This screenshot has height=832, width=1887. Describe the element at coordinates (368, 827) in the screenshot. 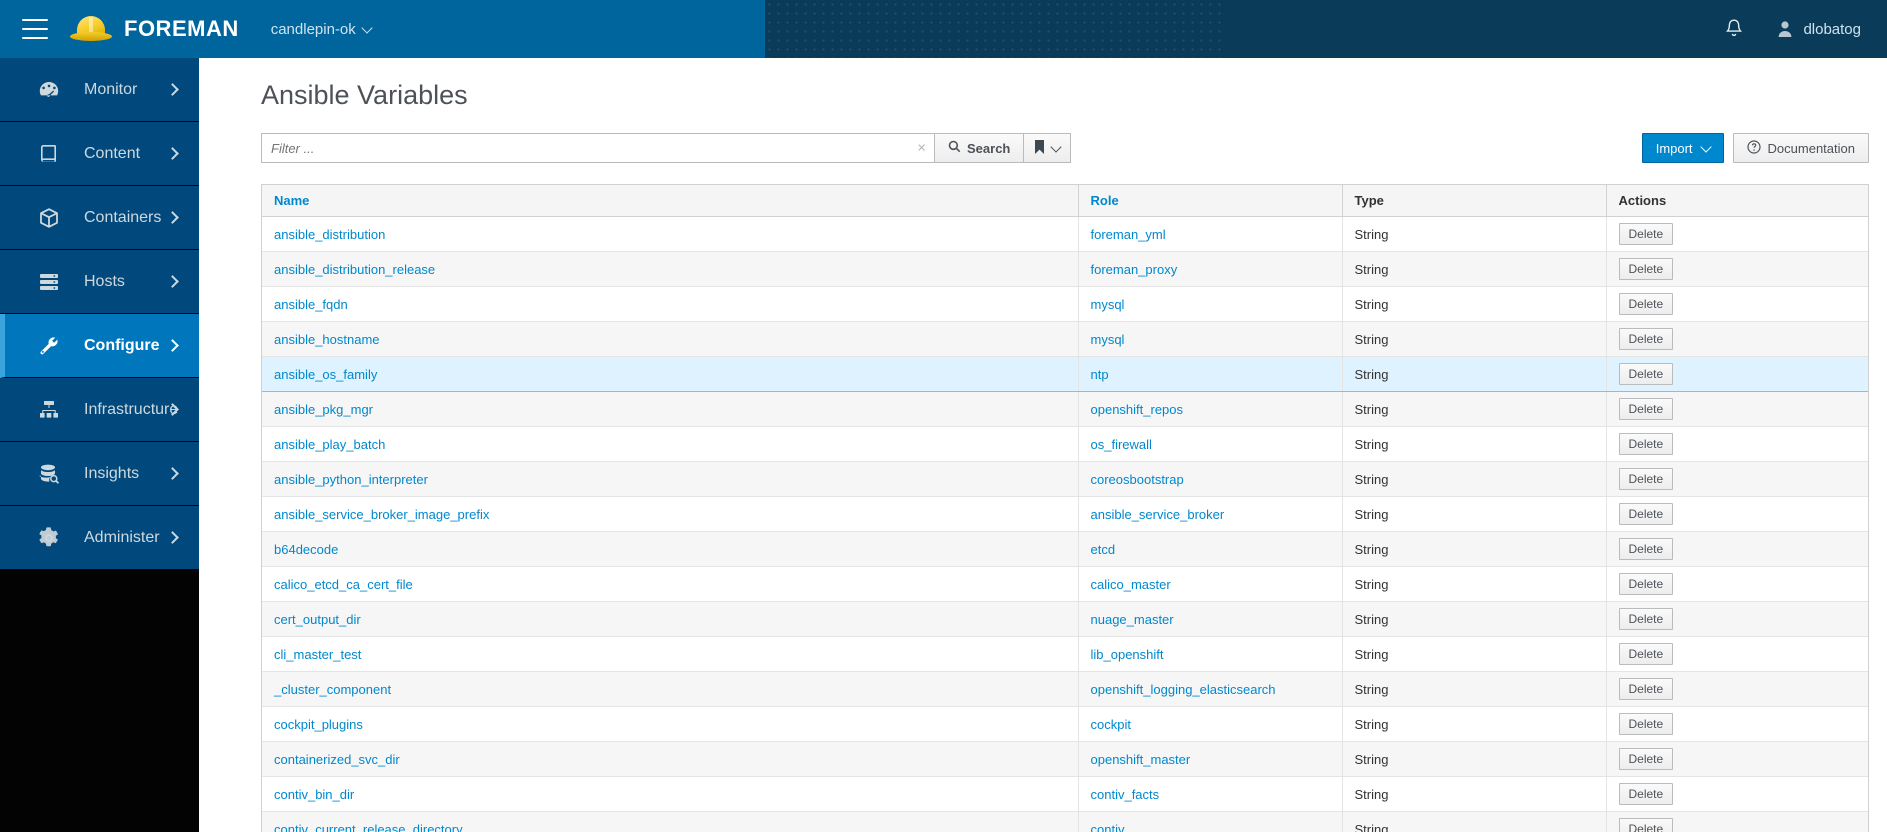

I see `variable-name-link: contiv_current_release_directory` at that location.